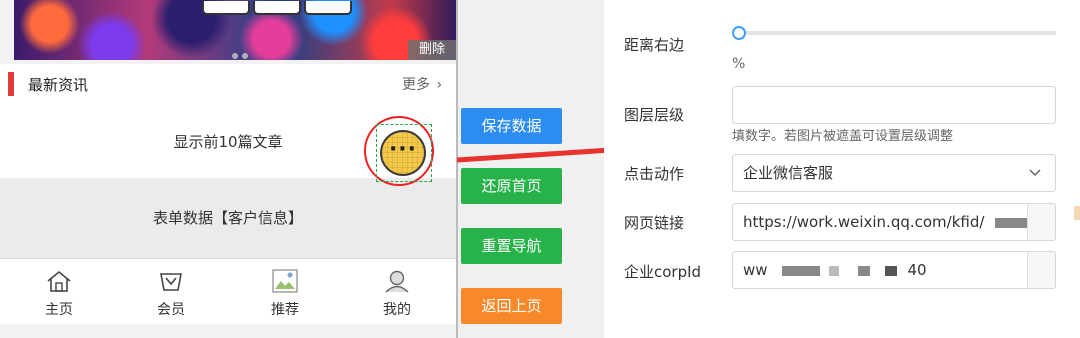  I want to click on tab-mine: 我的, so click(397, 292).